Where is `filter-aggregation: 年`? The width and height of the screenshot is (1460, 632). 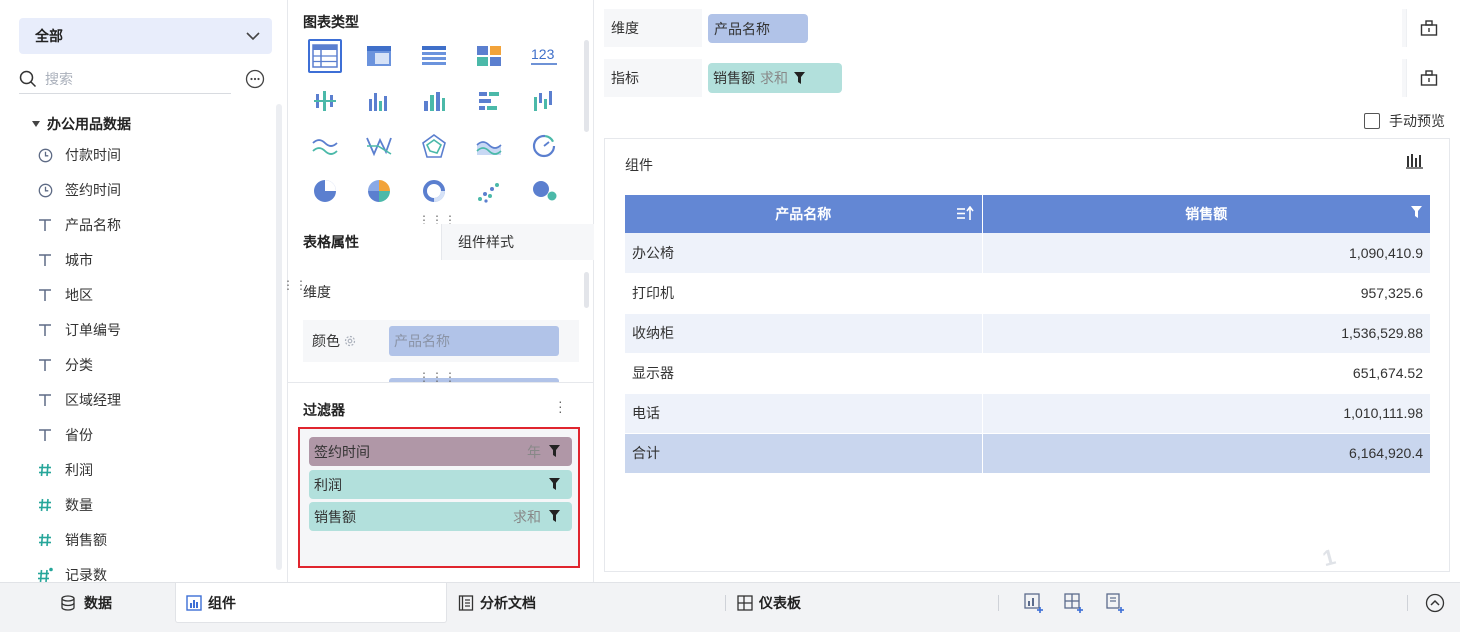 filter-aggregation: 年 is located at coordinates (534, 451).